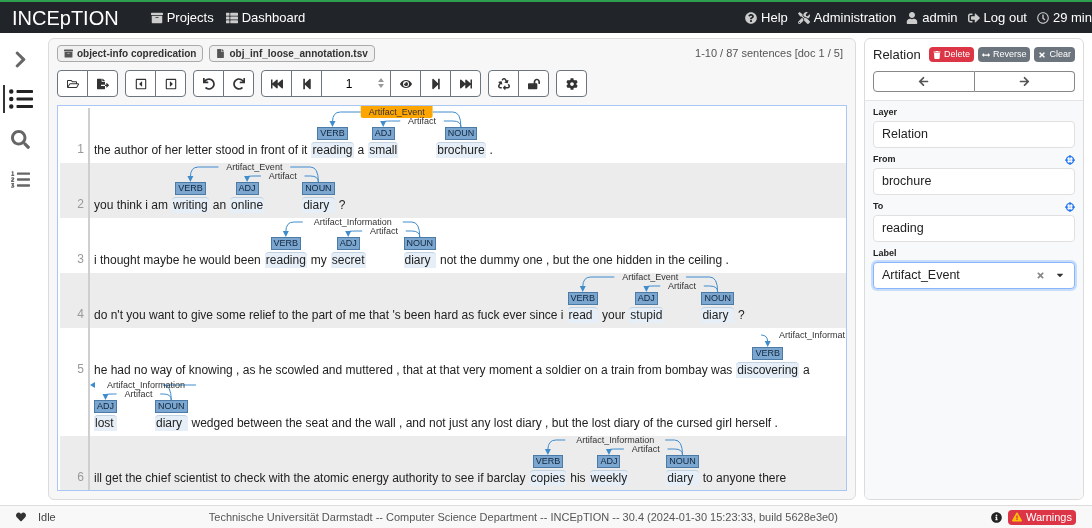 The image size is (1092, 528). What do you see at coordinates (951, 55) in the screenshot?
I see `delete-button: Delete` at bounding box center [951, 55].